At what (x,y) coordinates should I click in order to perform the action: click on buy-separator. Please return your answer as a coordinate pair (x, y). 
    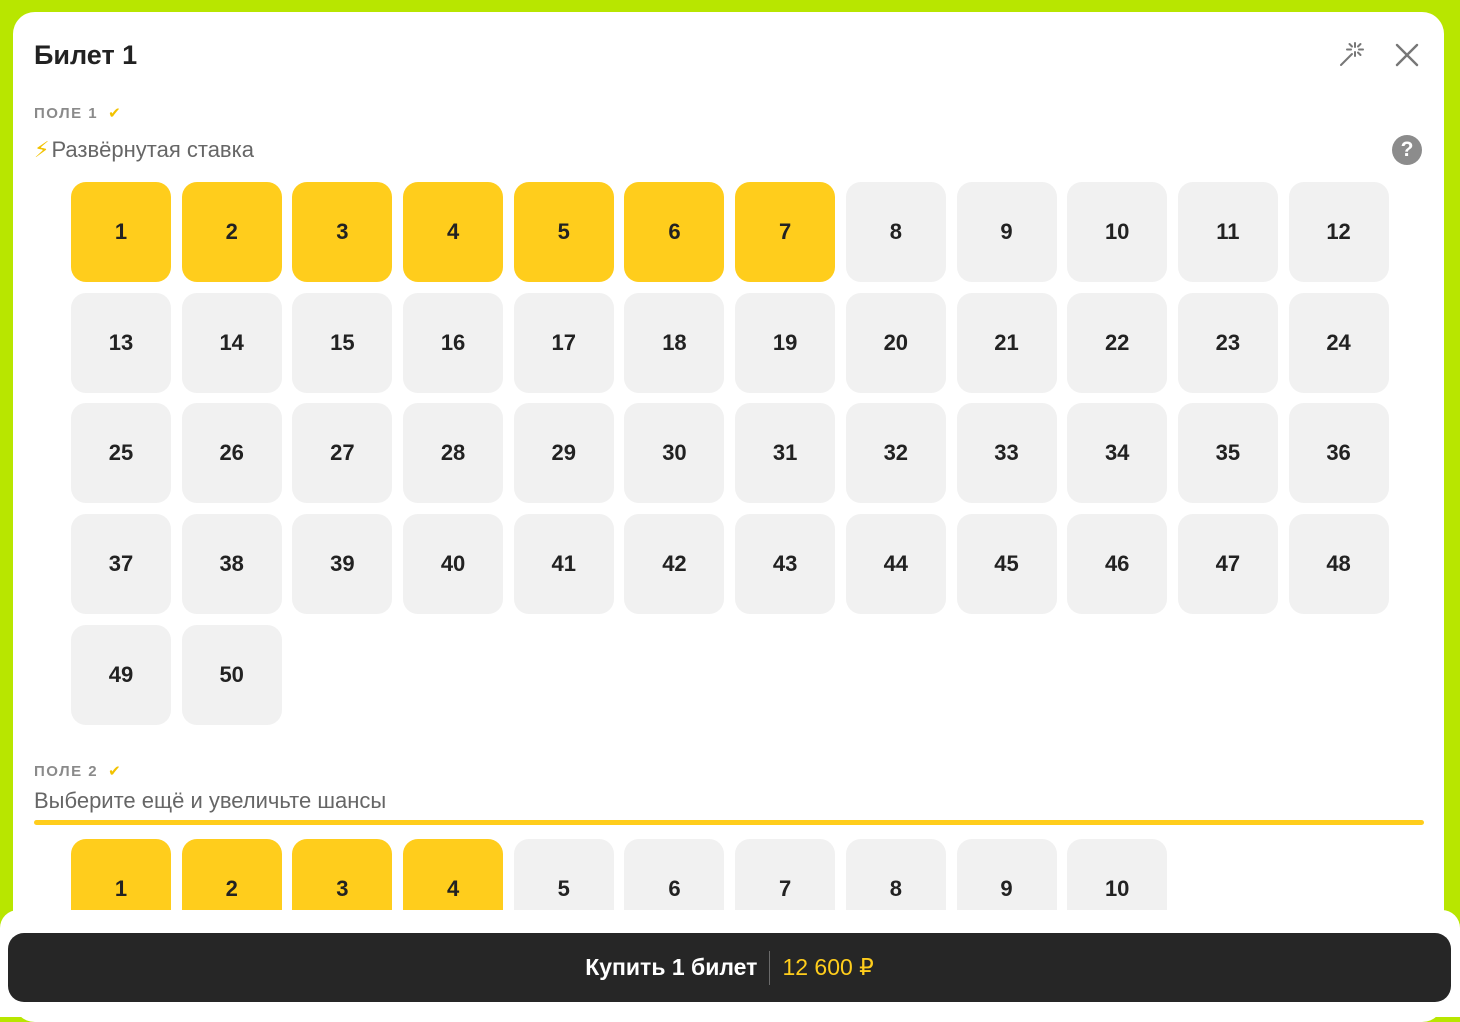
    Looking at the image, I should click on (770, 967).